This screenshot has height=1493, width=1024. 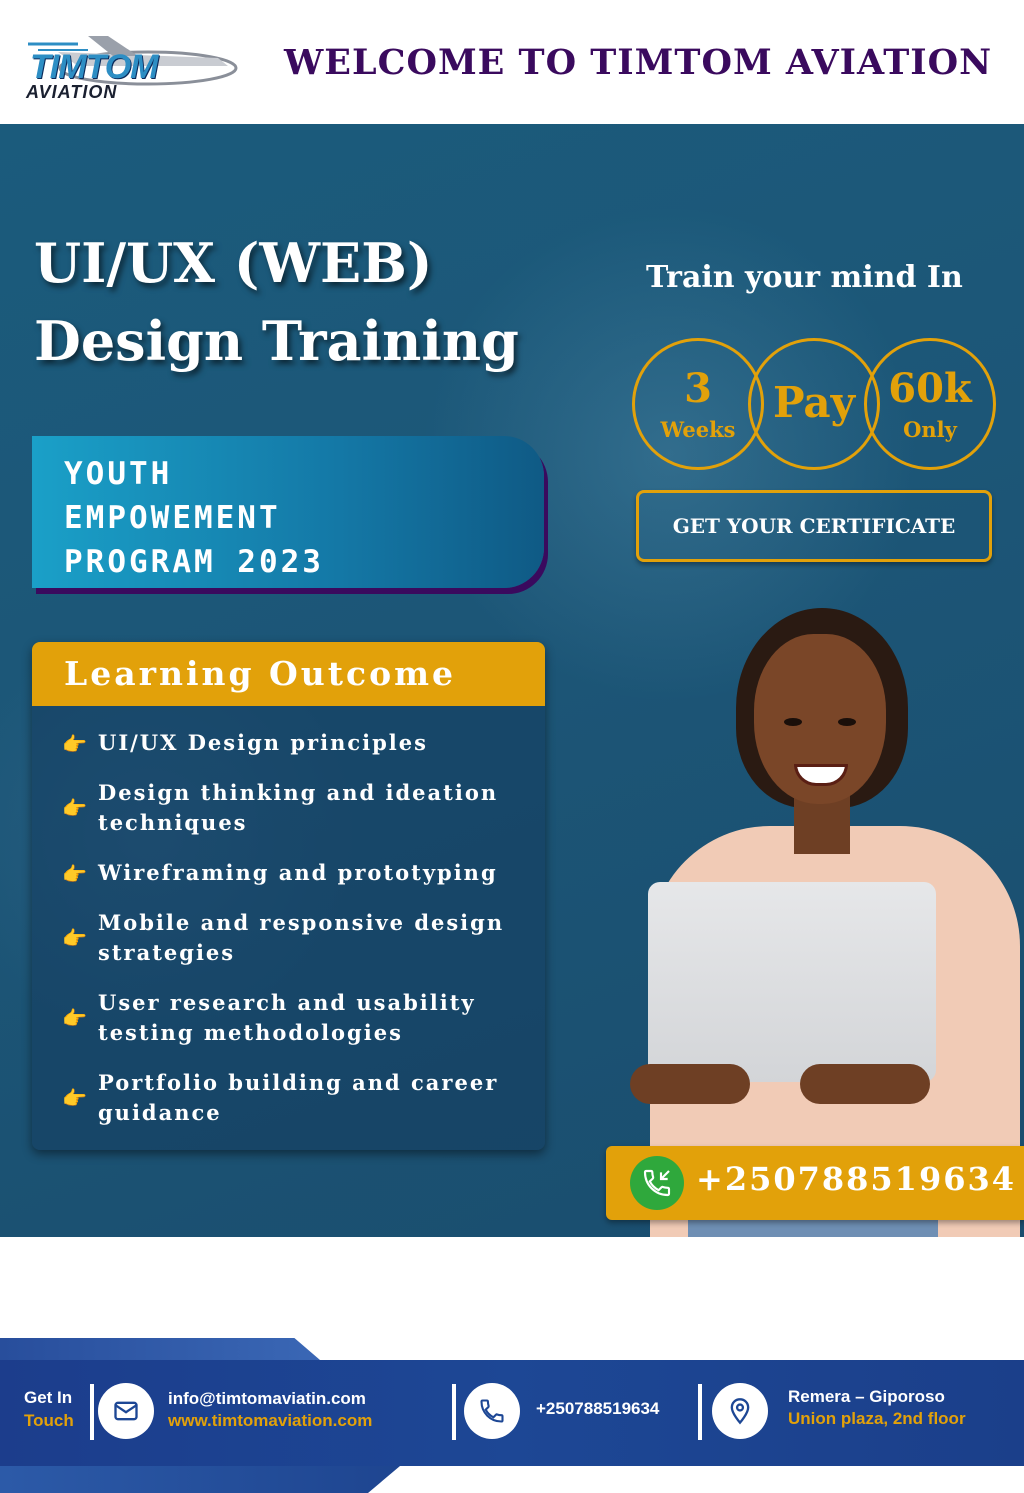 I want to click on outcome-text: Portfolio building and career guidance, so click(x=298, y=1097).